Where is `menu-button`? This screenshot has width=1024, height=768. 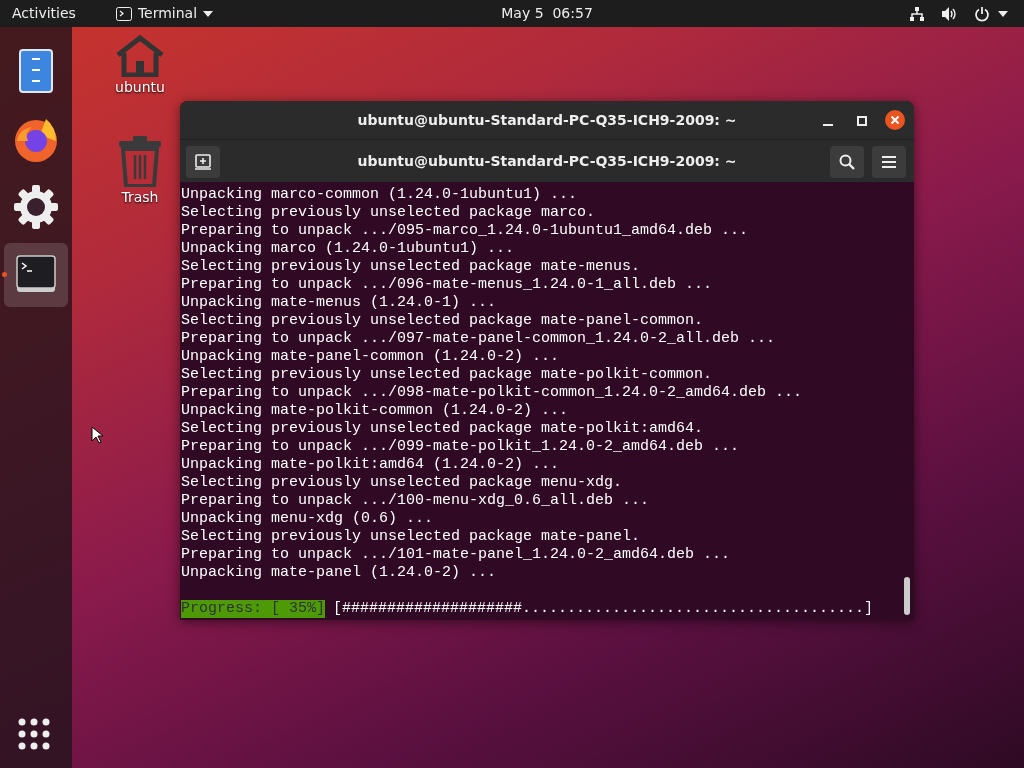 menu-button is located at coordinates (889, 162).